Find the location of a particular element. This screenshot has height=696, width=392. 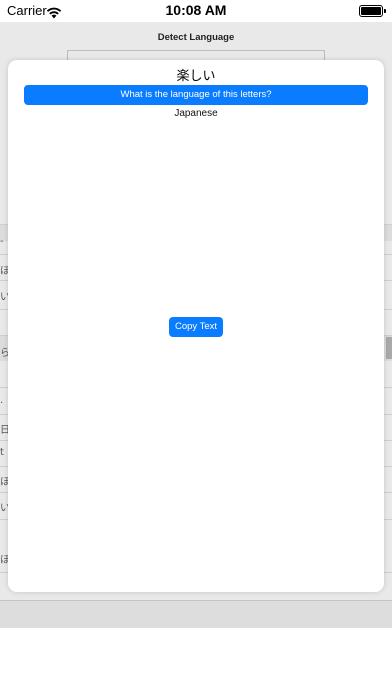

detect-language-button: What is the language of this letters? is located at coordinates (196, 95).